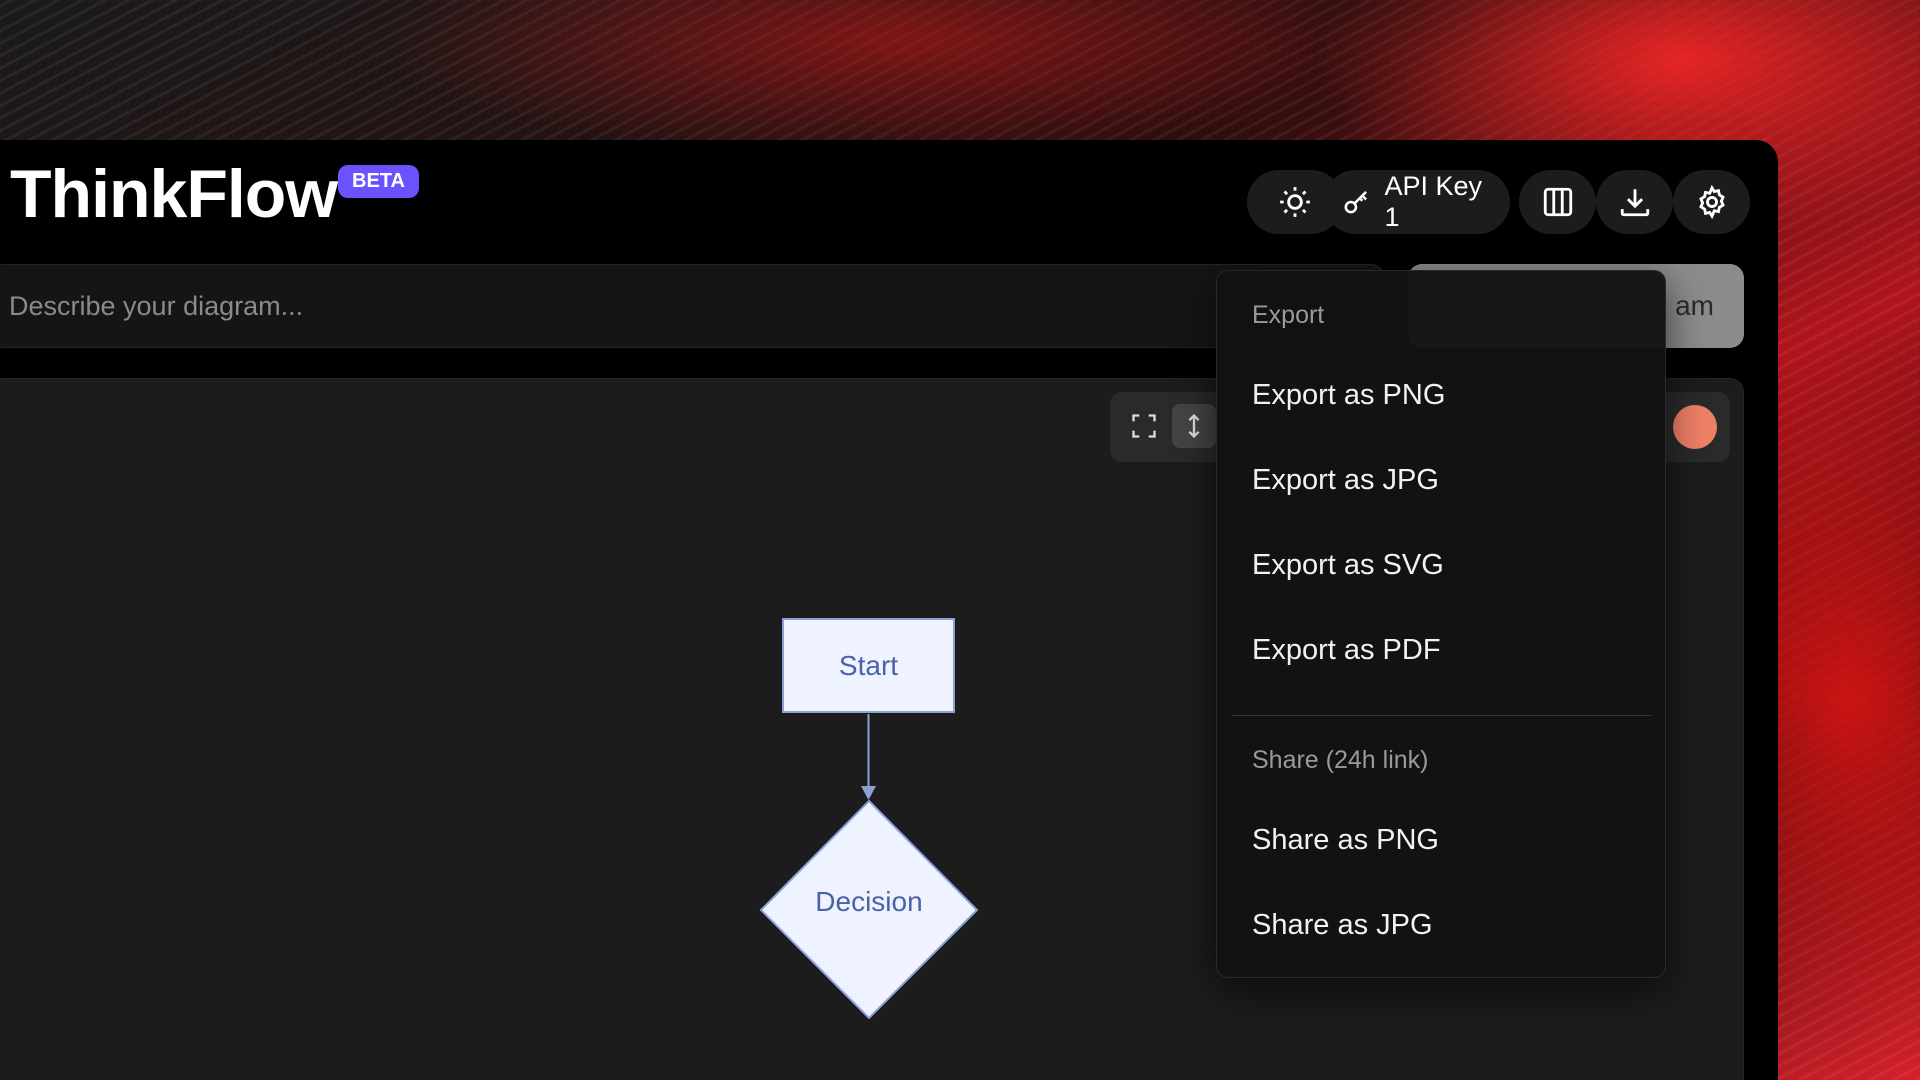  I want to click on menu-item-share-jpg: Share as JPG, so click(1342, 925).